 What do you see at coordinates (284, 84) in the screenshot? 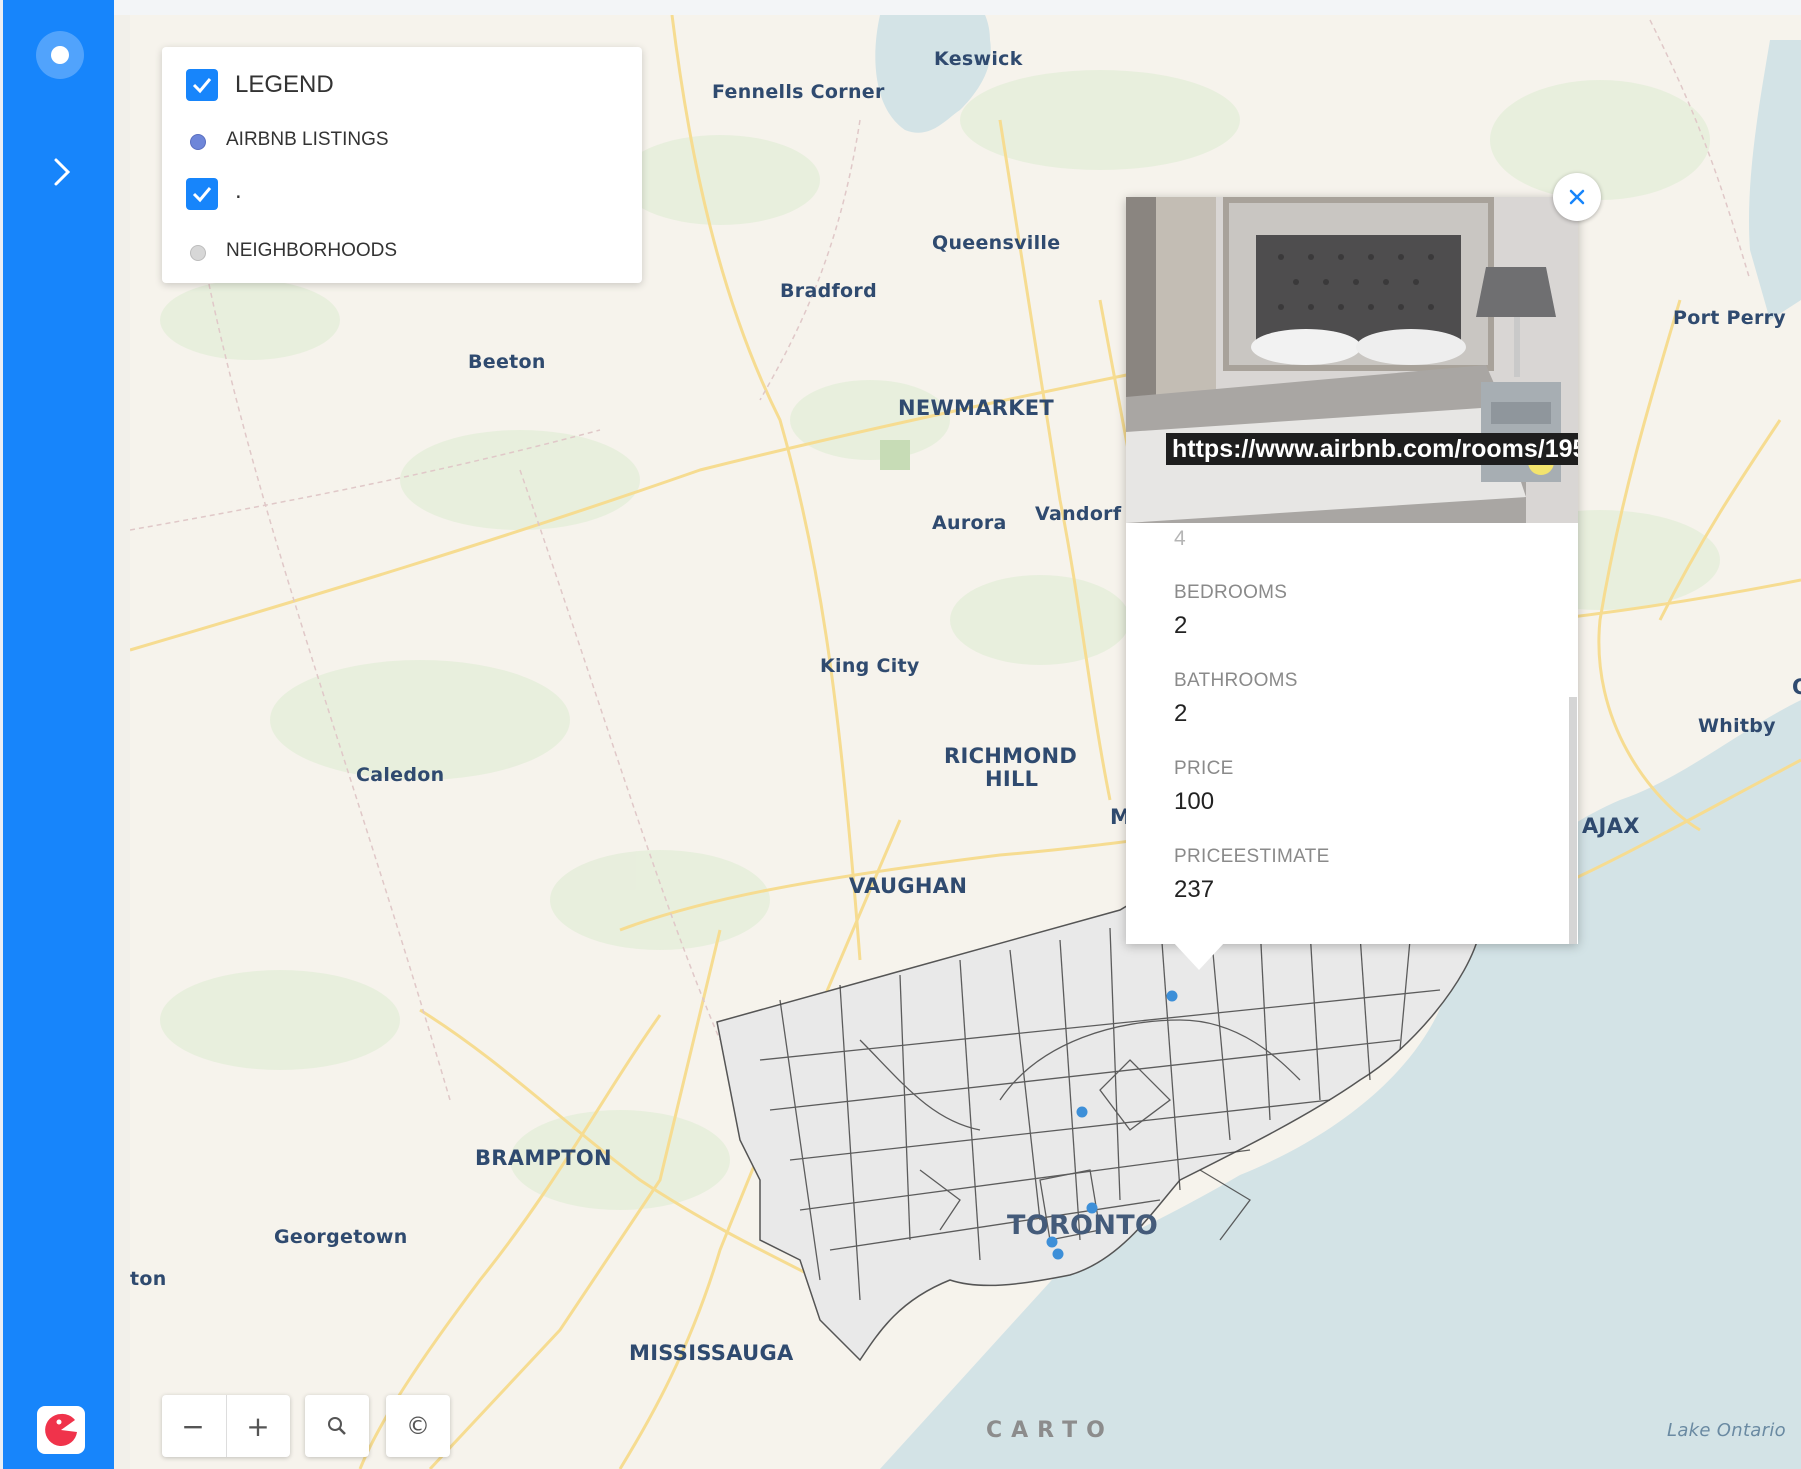
I see `legend-title: LEGEND` at bounding box center [284, 84].